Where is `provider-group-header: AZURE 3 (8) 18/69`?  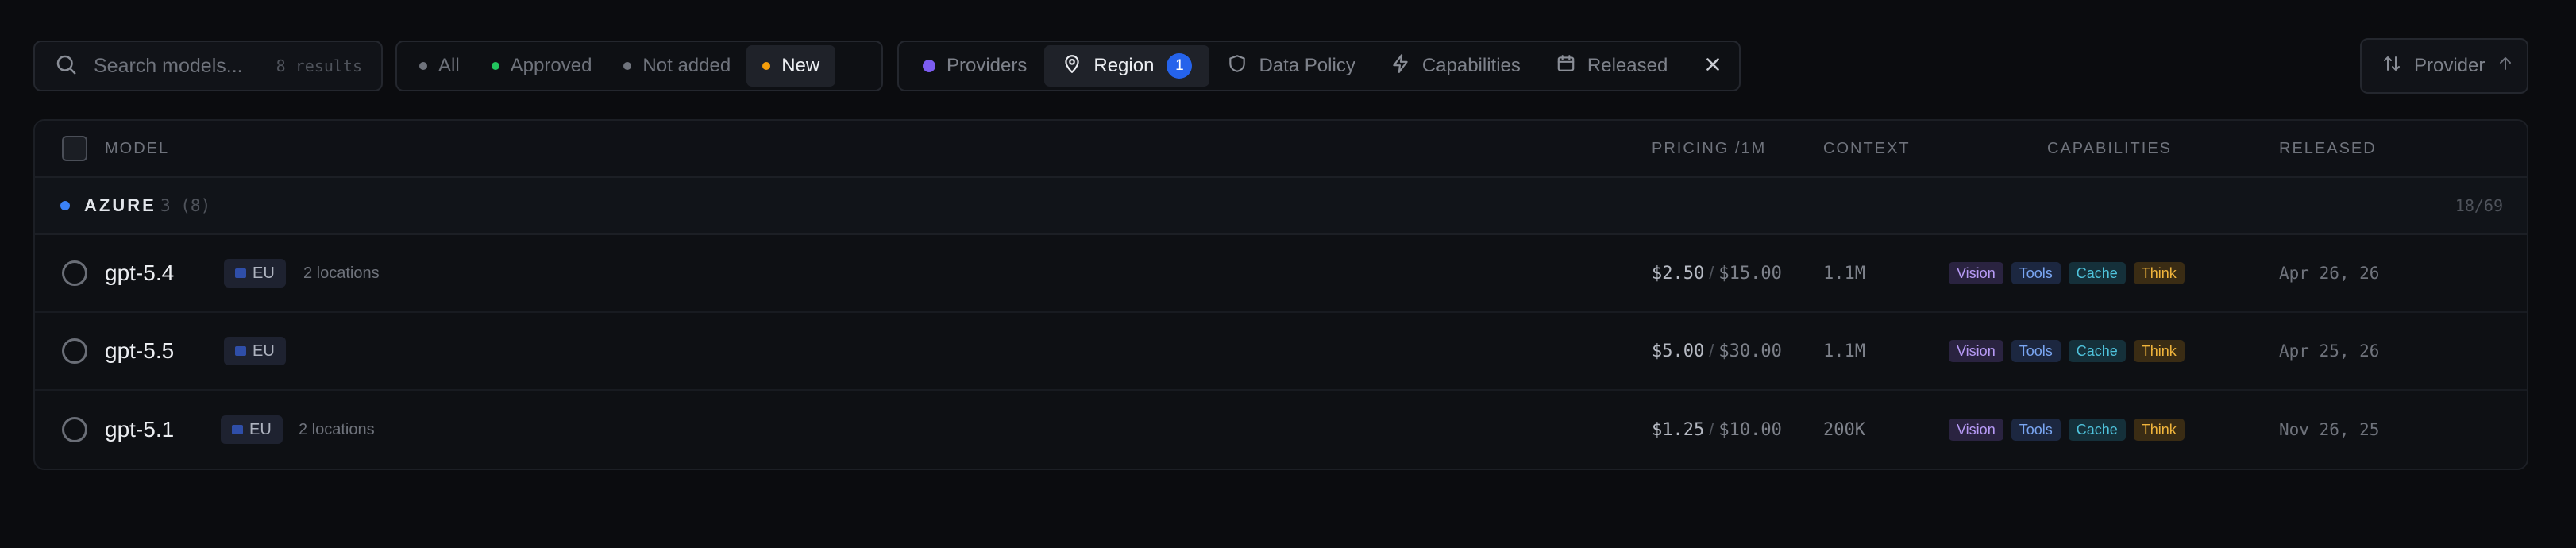
provider-group-header: AZURE 3 (8) 18/69 is located at coordinates (1281, 207).